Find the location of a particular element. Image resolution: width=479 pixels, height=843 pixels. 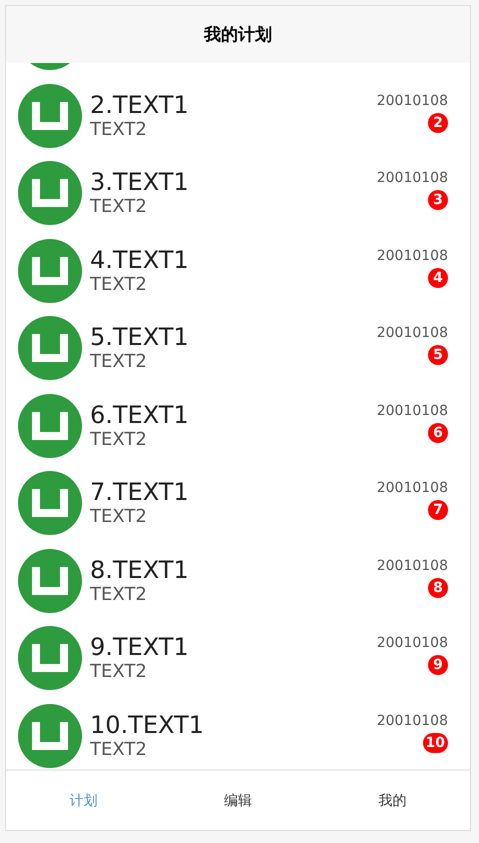

count-badge: 5 is located at coordinates (438, 355).